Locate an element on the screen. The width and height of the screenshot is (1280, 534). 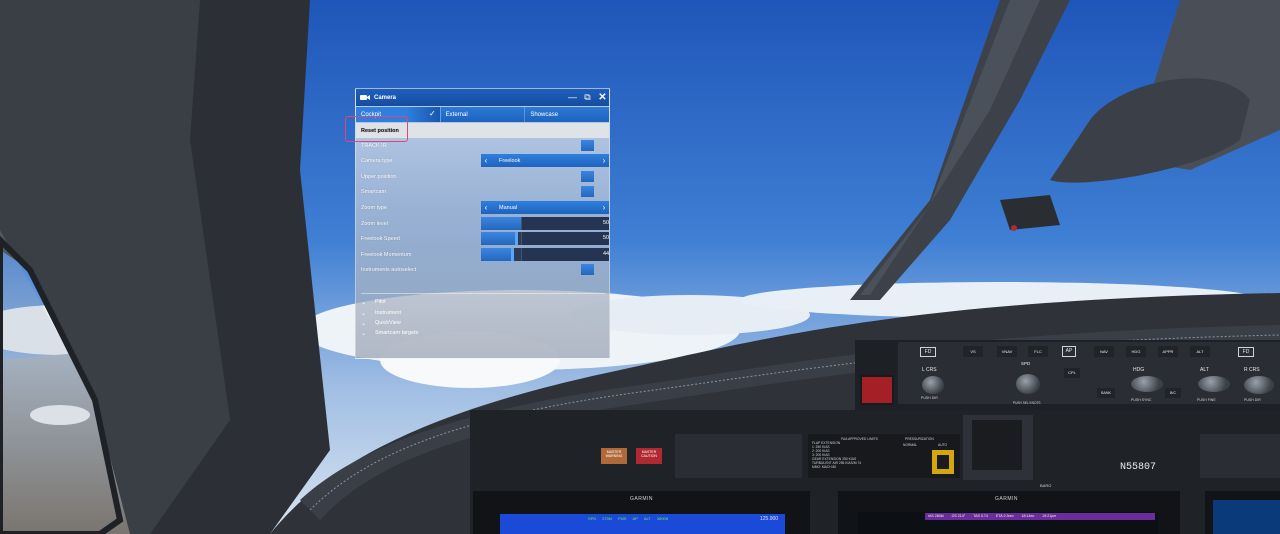
section-instrument: ⌄ Instrument is located at coordinates (381, 313).